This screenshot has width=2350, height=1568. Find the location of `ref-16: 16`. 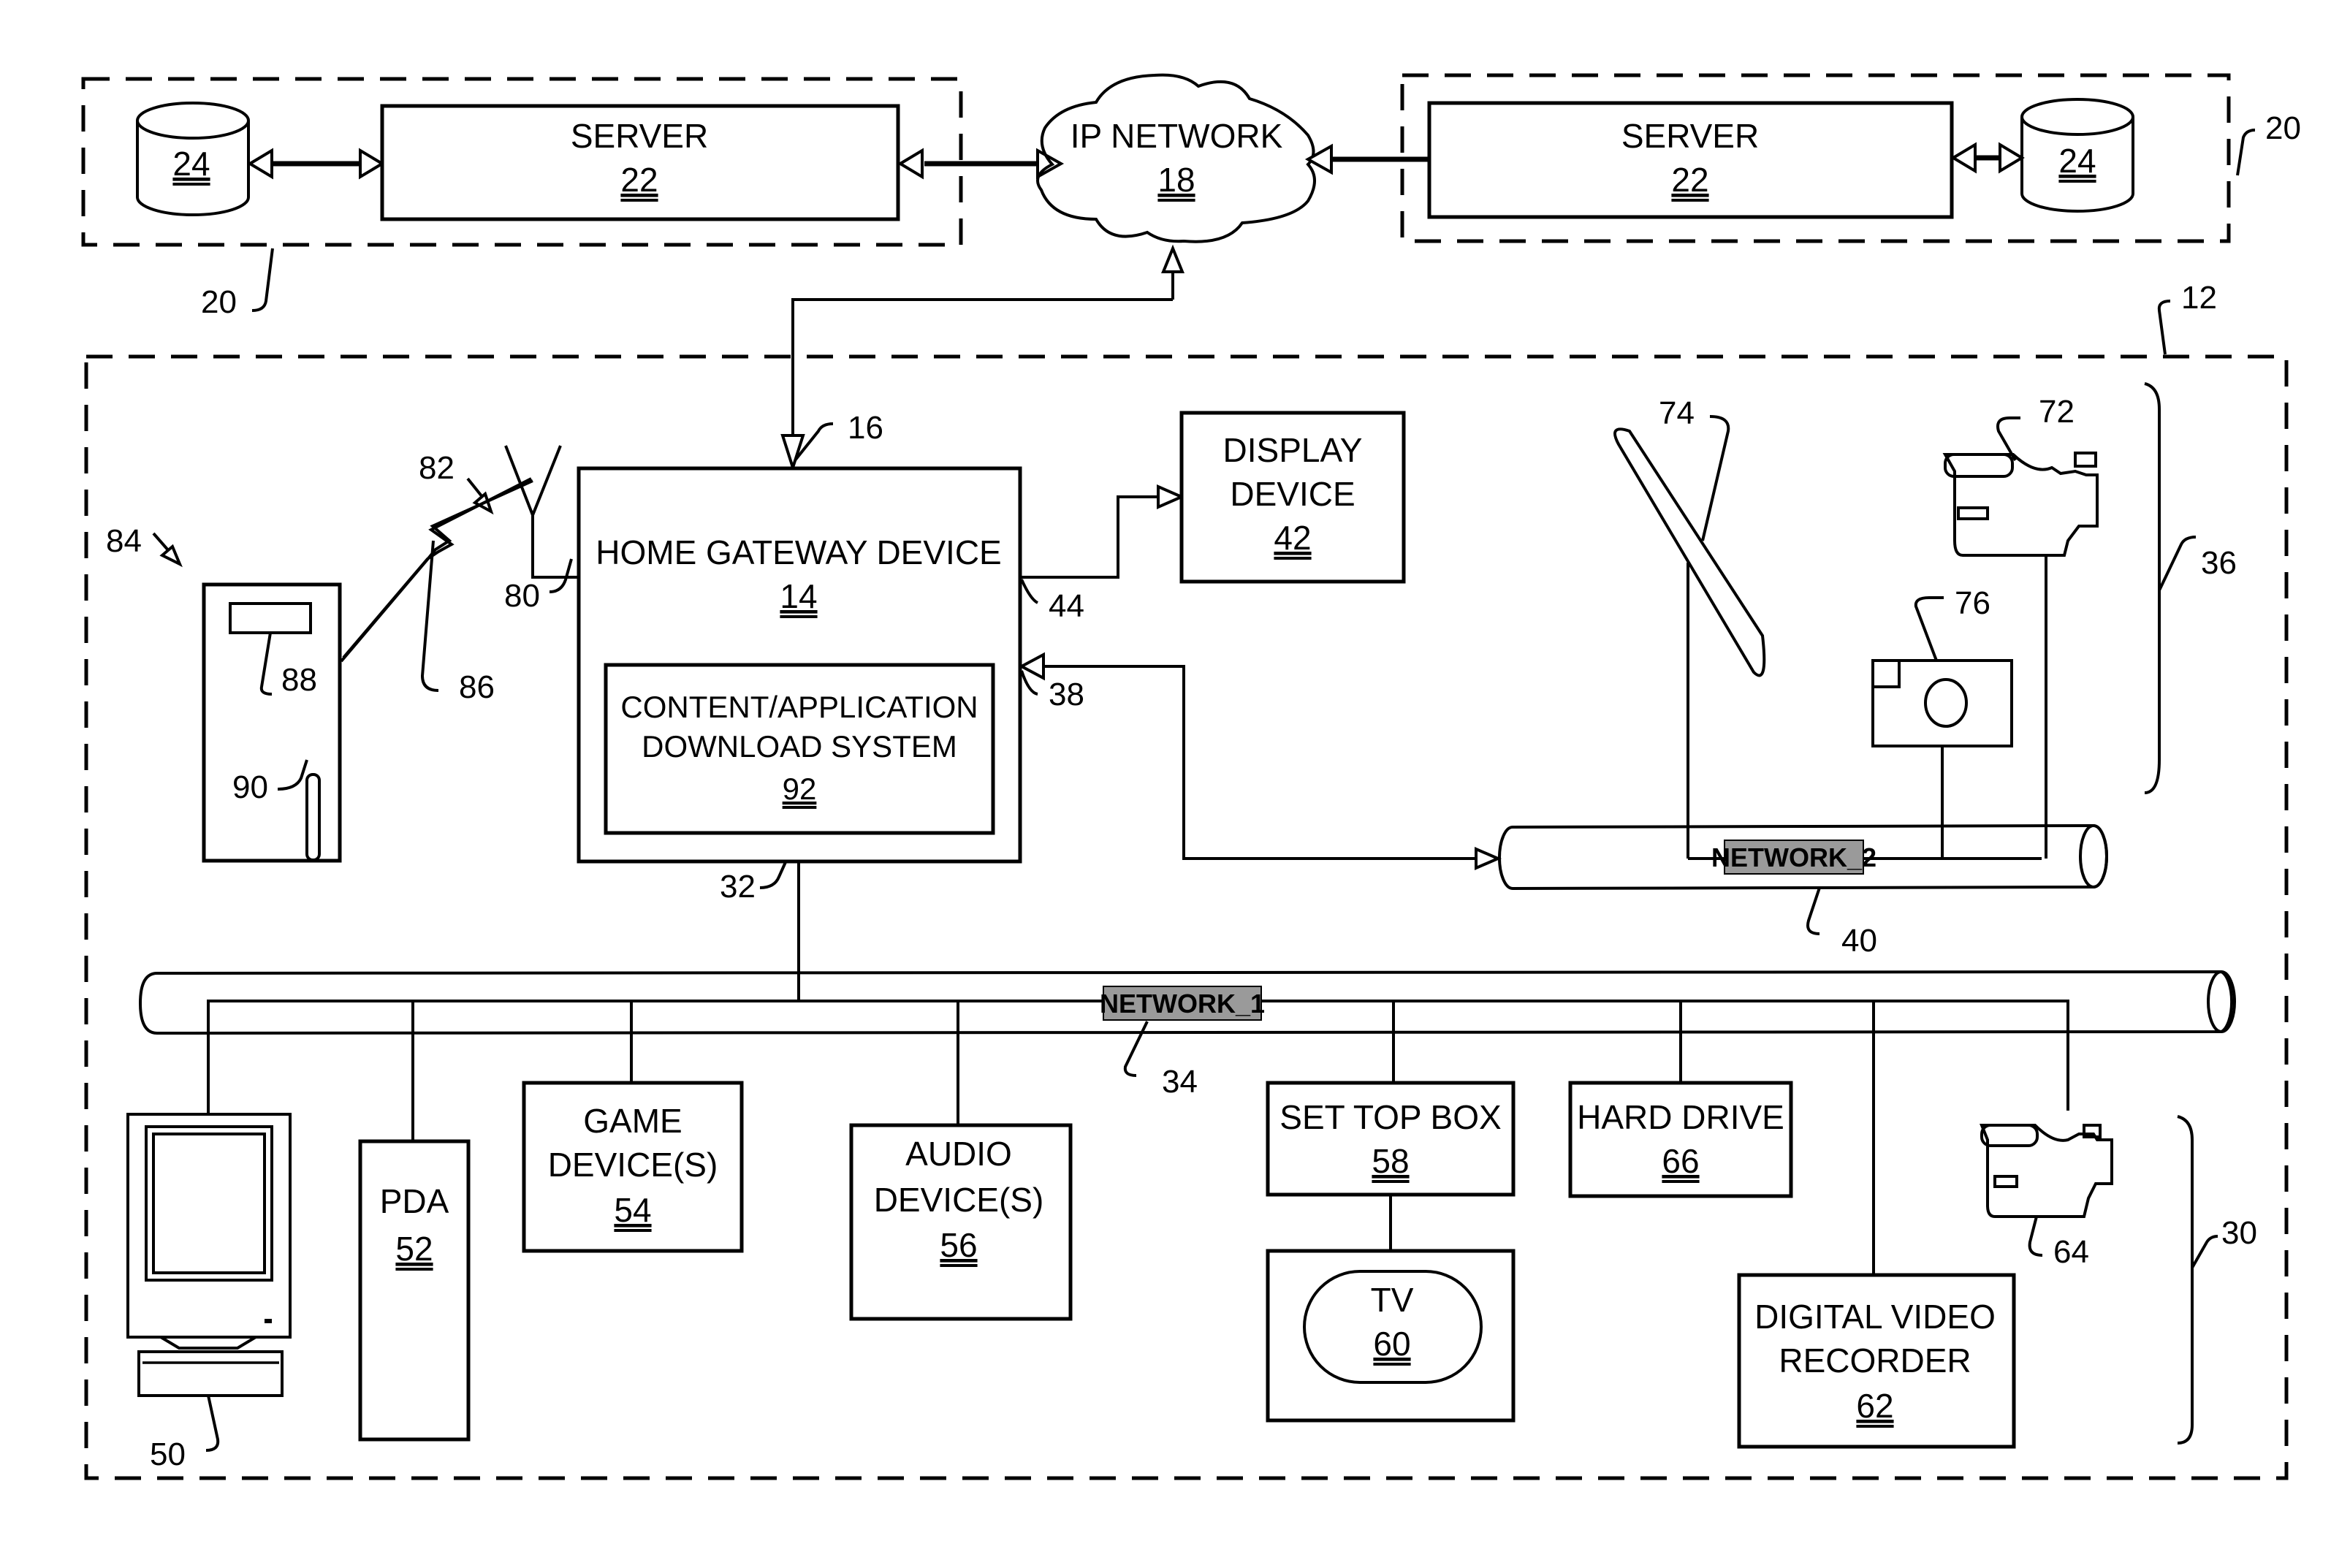

ref-16: 16 is located at coordinates (865, 428).